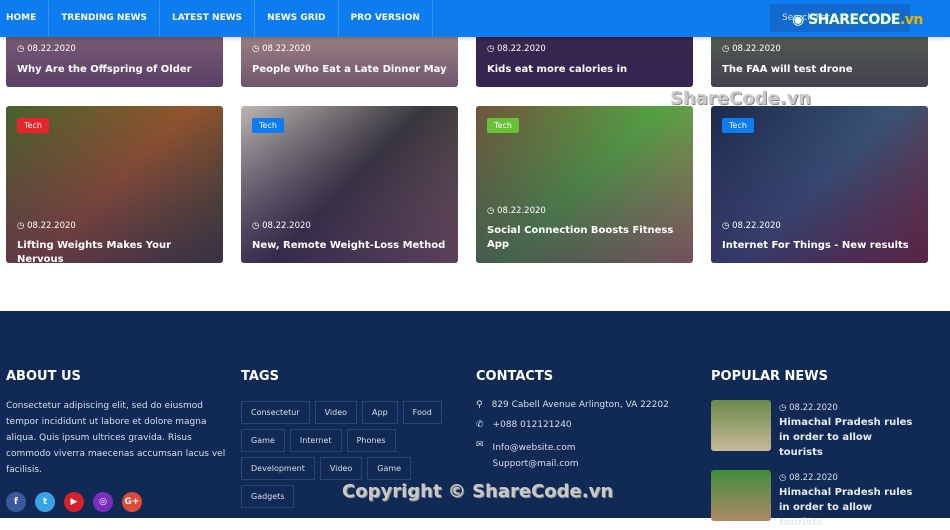 The width and height of the screenshot is (950, 530). Describe the element at coordinates (45, 502) in the screenshot. I see `twitter-icon: t` at that location.